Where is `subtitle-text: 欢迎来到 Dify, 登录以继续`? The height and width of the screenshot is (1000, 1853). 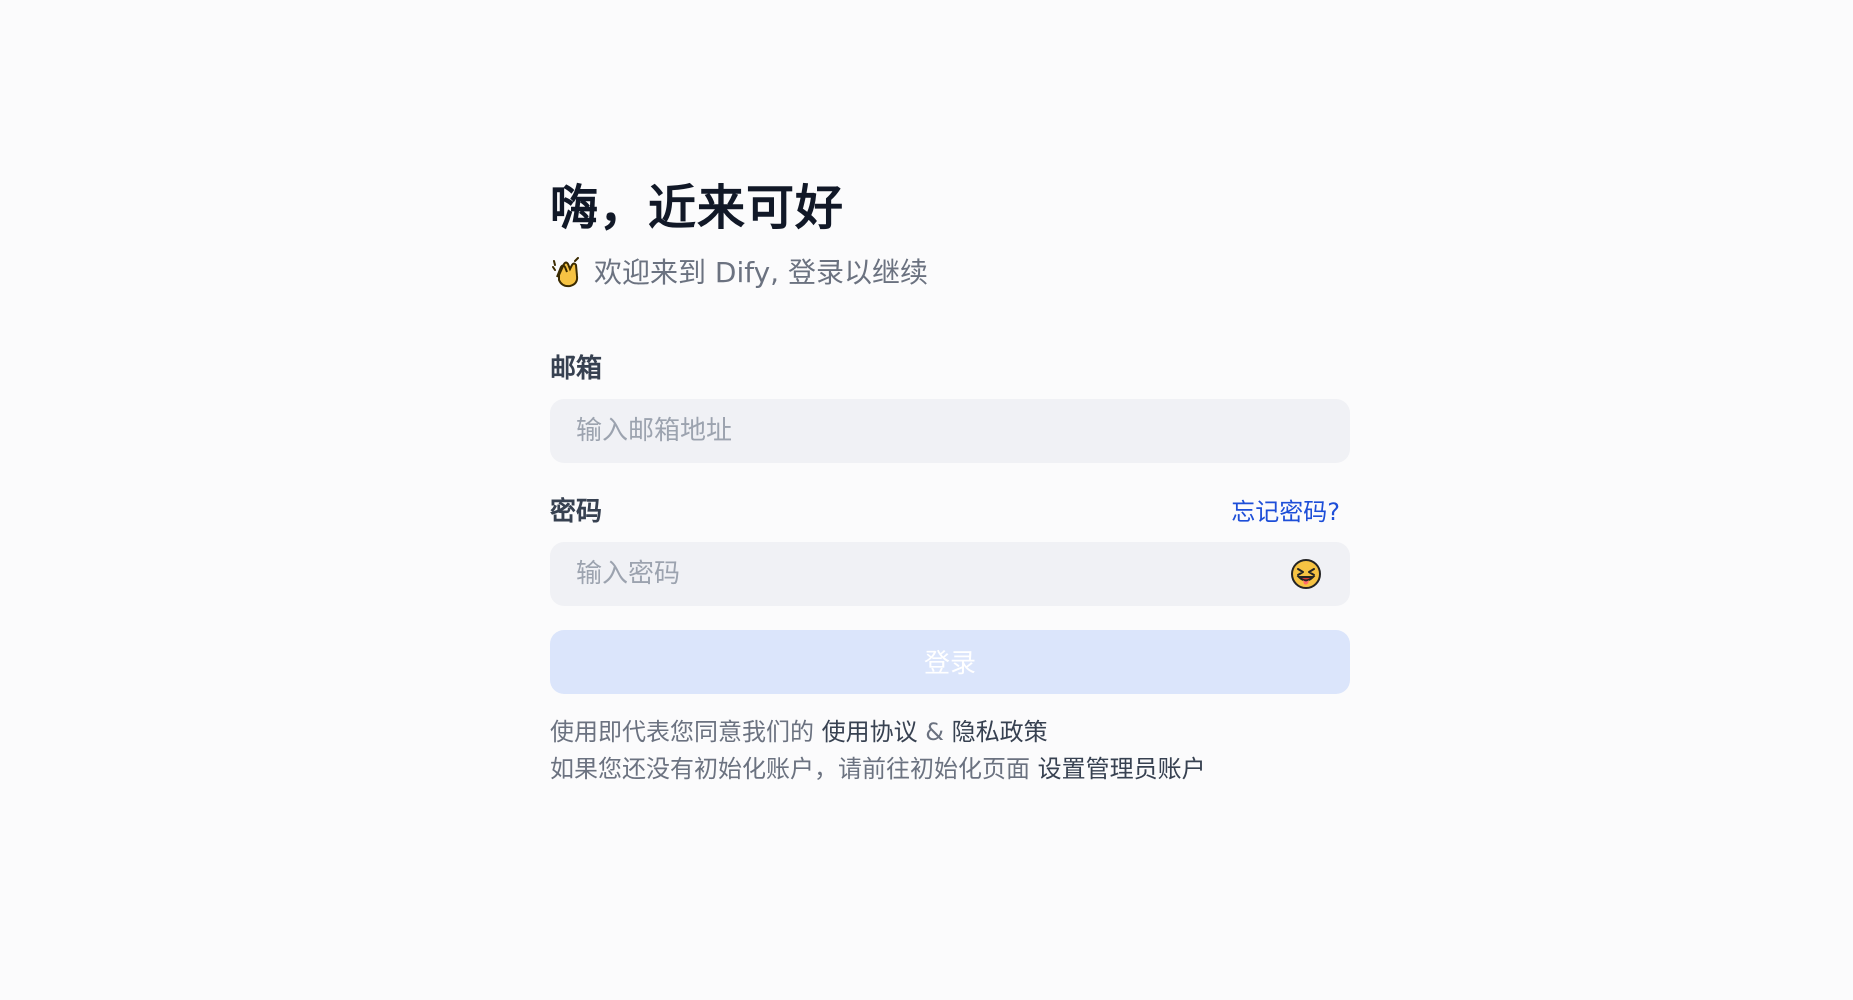
subtitle-text: 欢迎来到 Dify, 登录以继续 is located at coordinates (761, 272).